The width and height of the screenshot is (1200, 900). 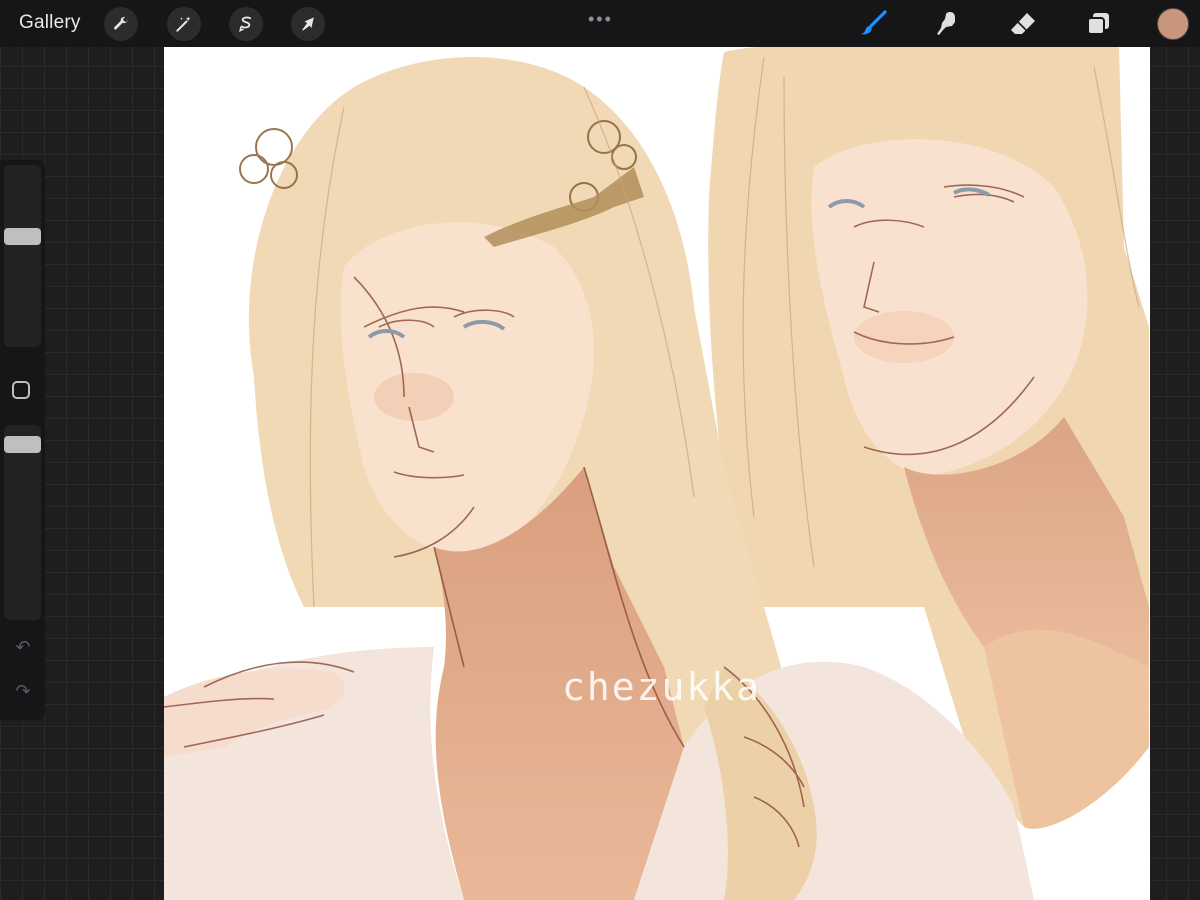 What do you see at coordinates (873, 24) in the screenshot?
I see `brush-icon` at bounding box center [873, 24].